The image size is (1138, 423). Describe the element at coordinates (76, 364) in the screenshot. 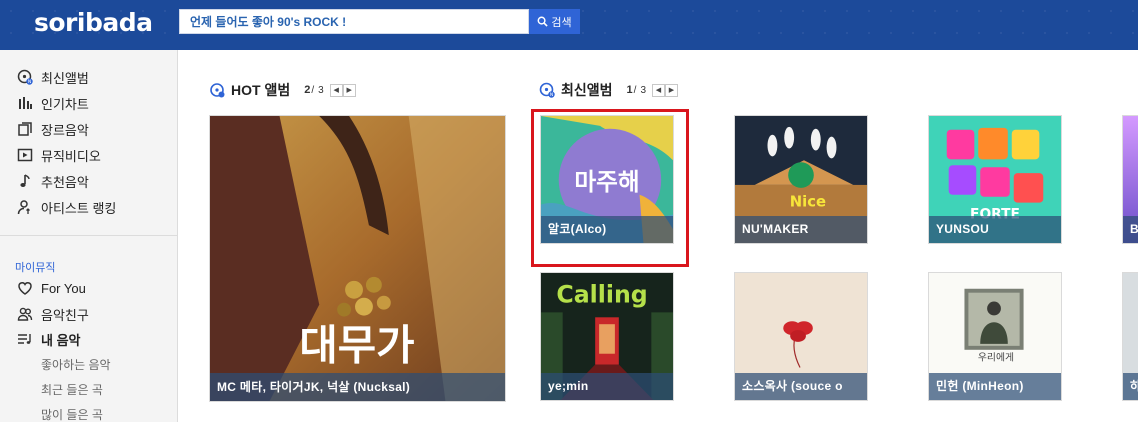

I see `sidebar-subitem-liked: 좋아하는 음악` at that location.